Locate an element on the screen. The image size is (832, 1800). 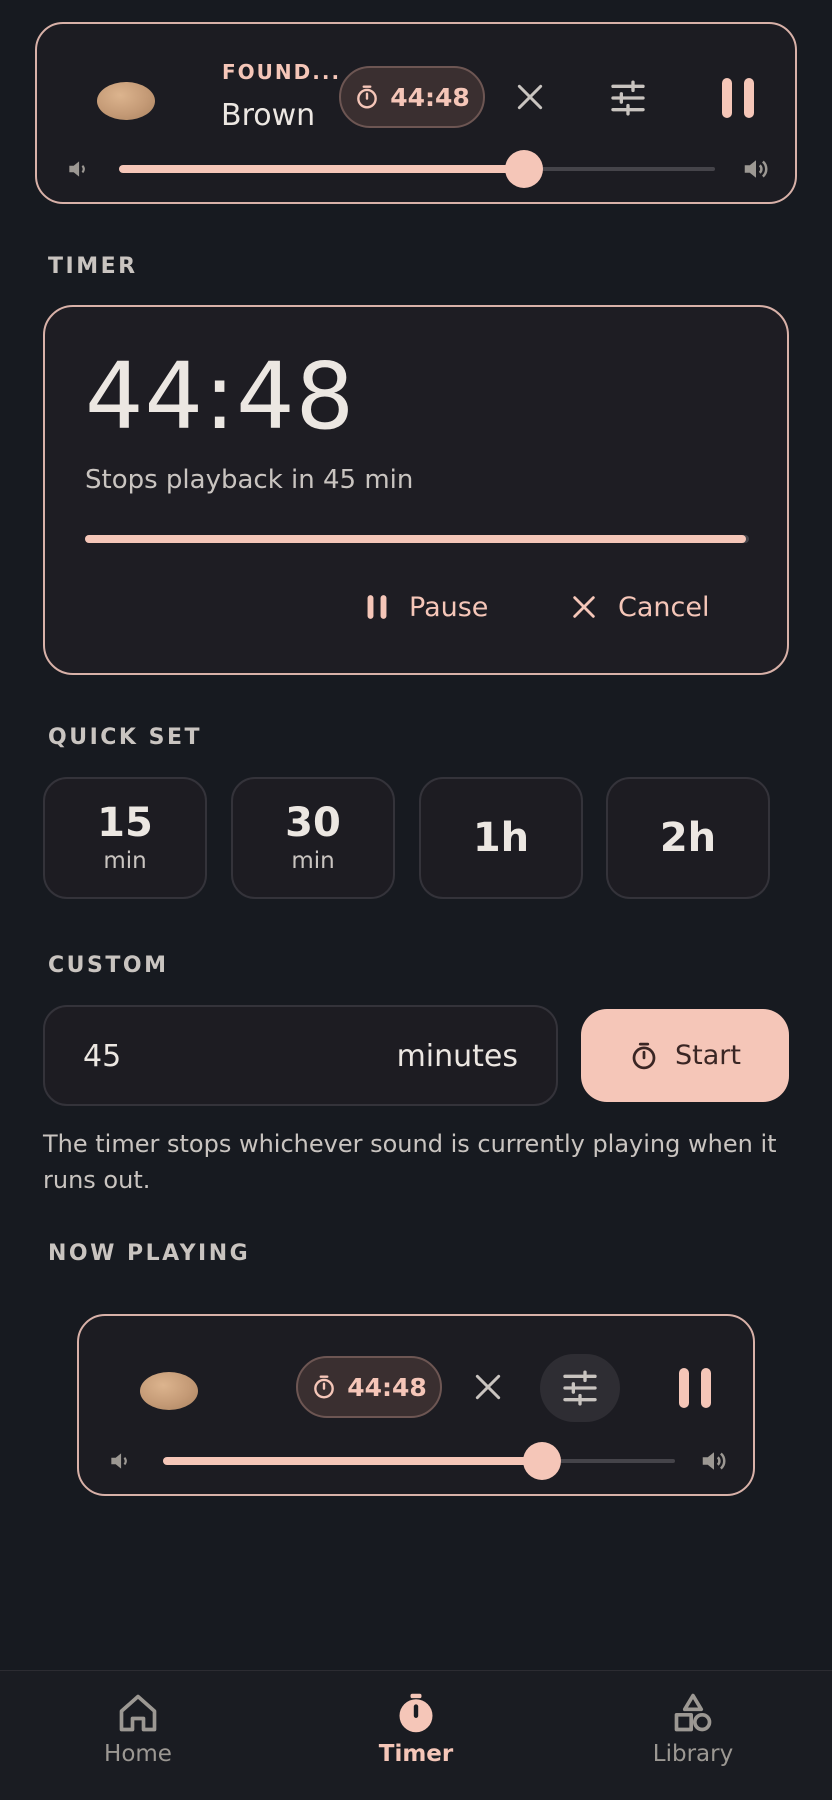
nav-home-label: Home is located at coordinates (138, 1754).